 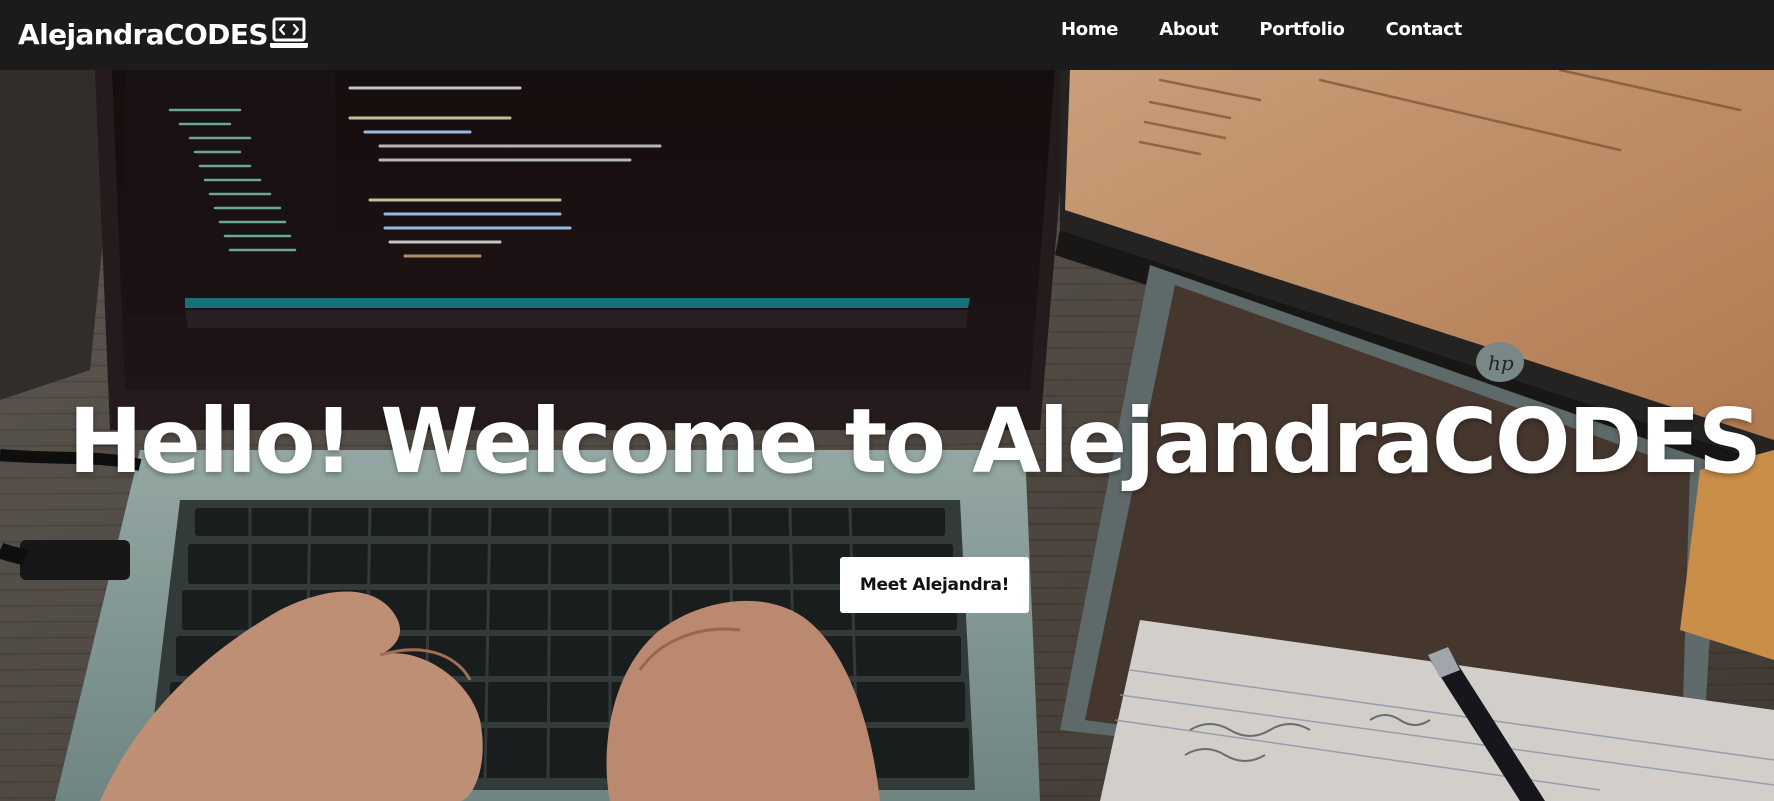 I want to click on nav-link-contact: Contact, so click(x=1424, y=30).